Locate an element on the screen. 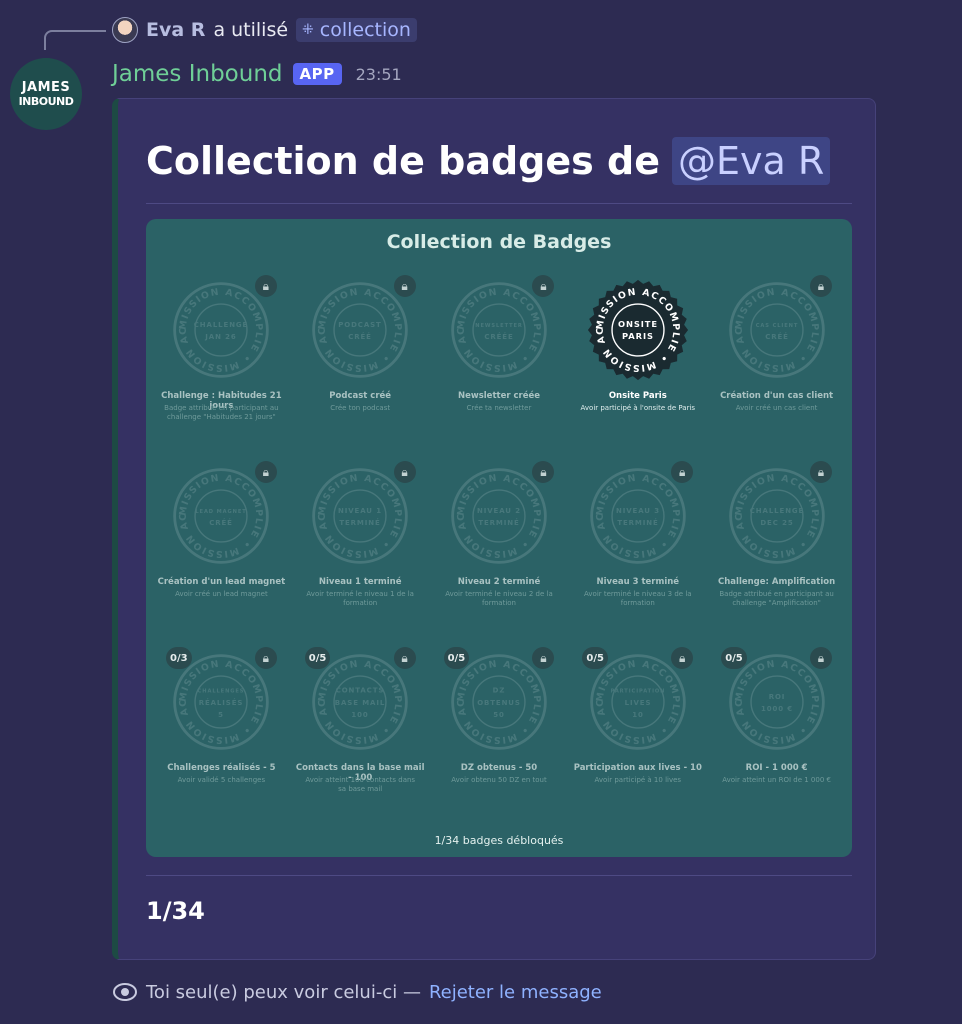  svg-text: BASE MAIL is located at coordinates (360, 703).